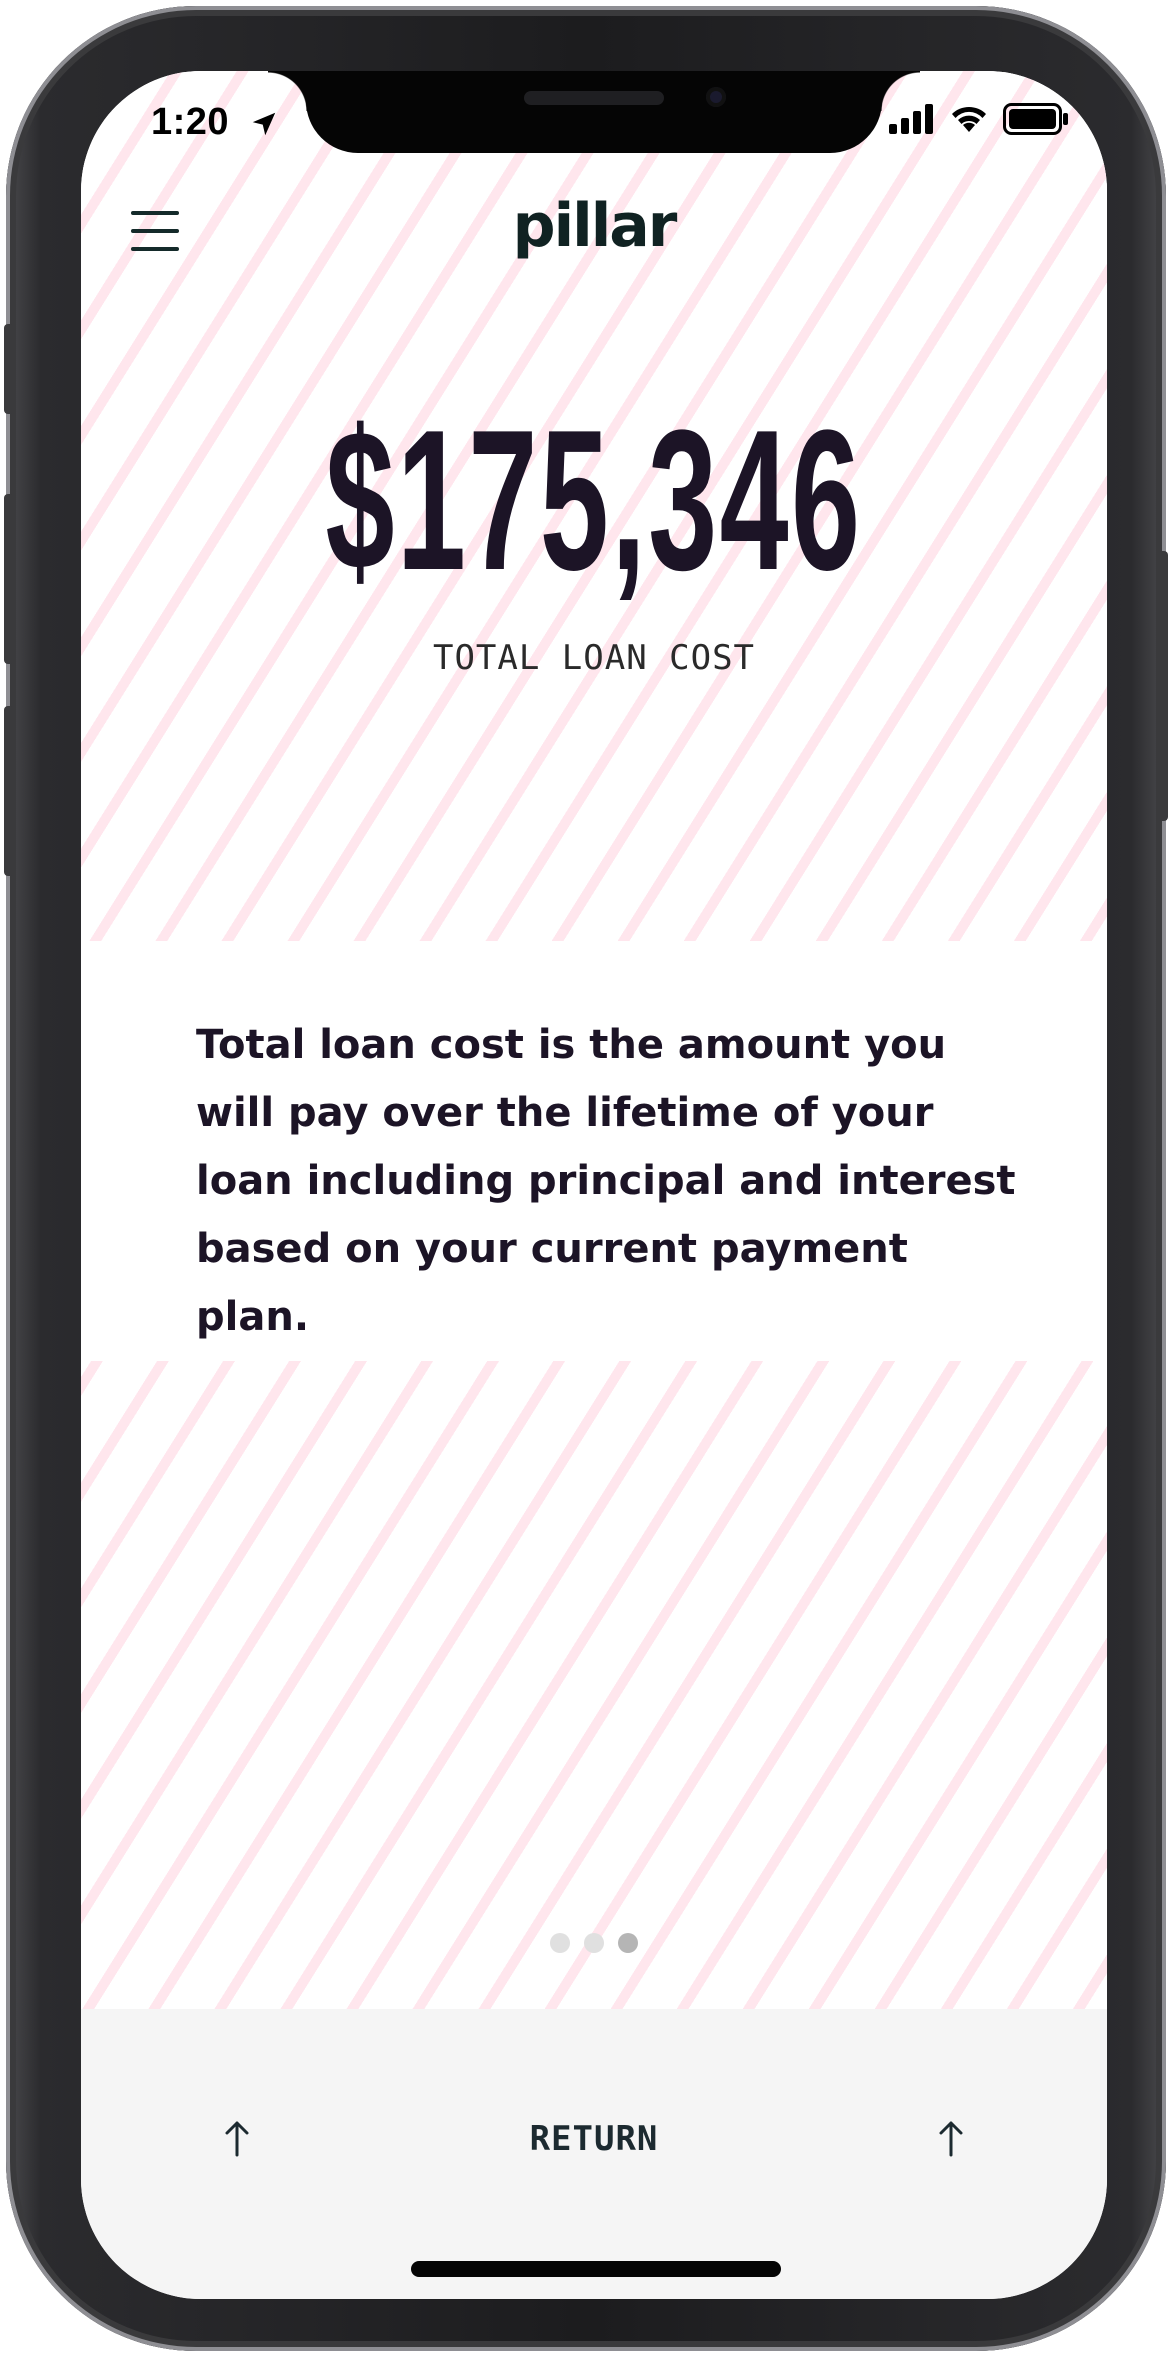 The width and height of the screenshot is (1176, 2359). What do you see at coordinates (716, 97) in the screenshot?
I see `front-camera` at bounding box center [716, 97].